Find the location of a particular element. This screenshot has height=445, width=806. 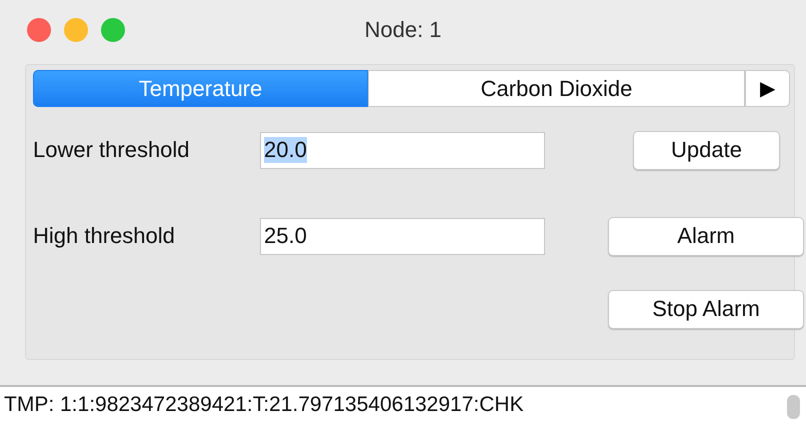

input-field: 25.0 is located at coordinates (402, 236).